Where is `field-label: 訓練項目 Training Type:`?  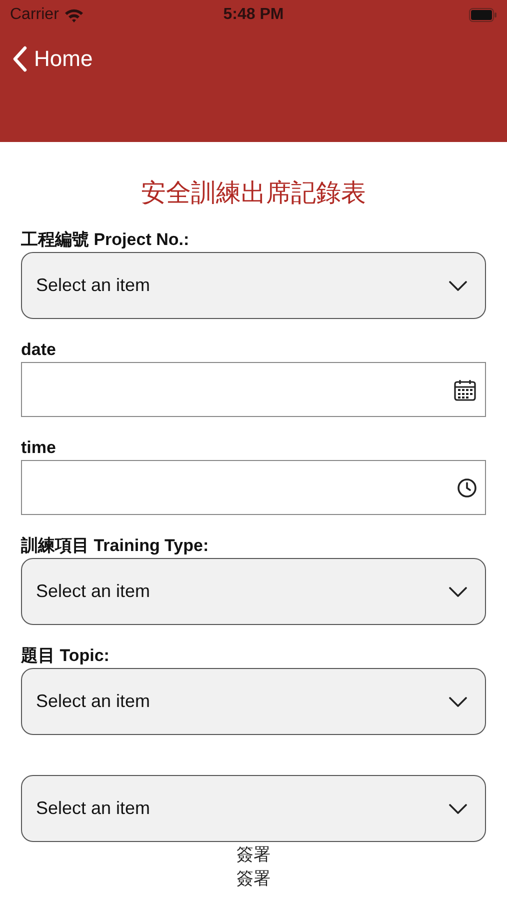 field-label: 訓練項目 Training Type: is located at coordinates (115, 546).